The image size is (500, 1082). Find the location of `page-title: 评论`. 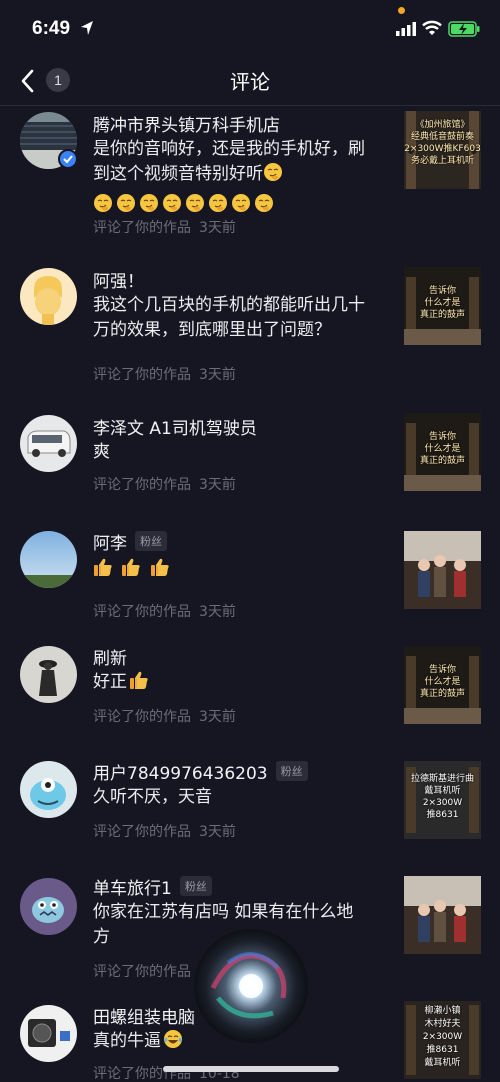

page-title: 评论 is located at coordinates (250, 82).